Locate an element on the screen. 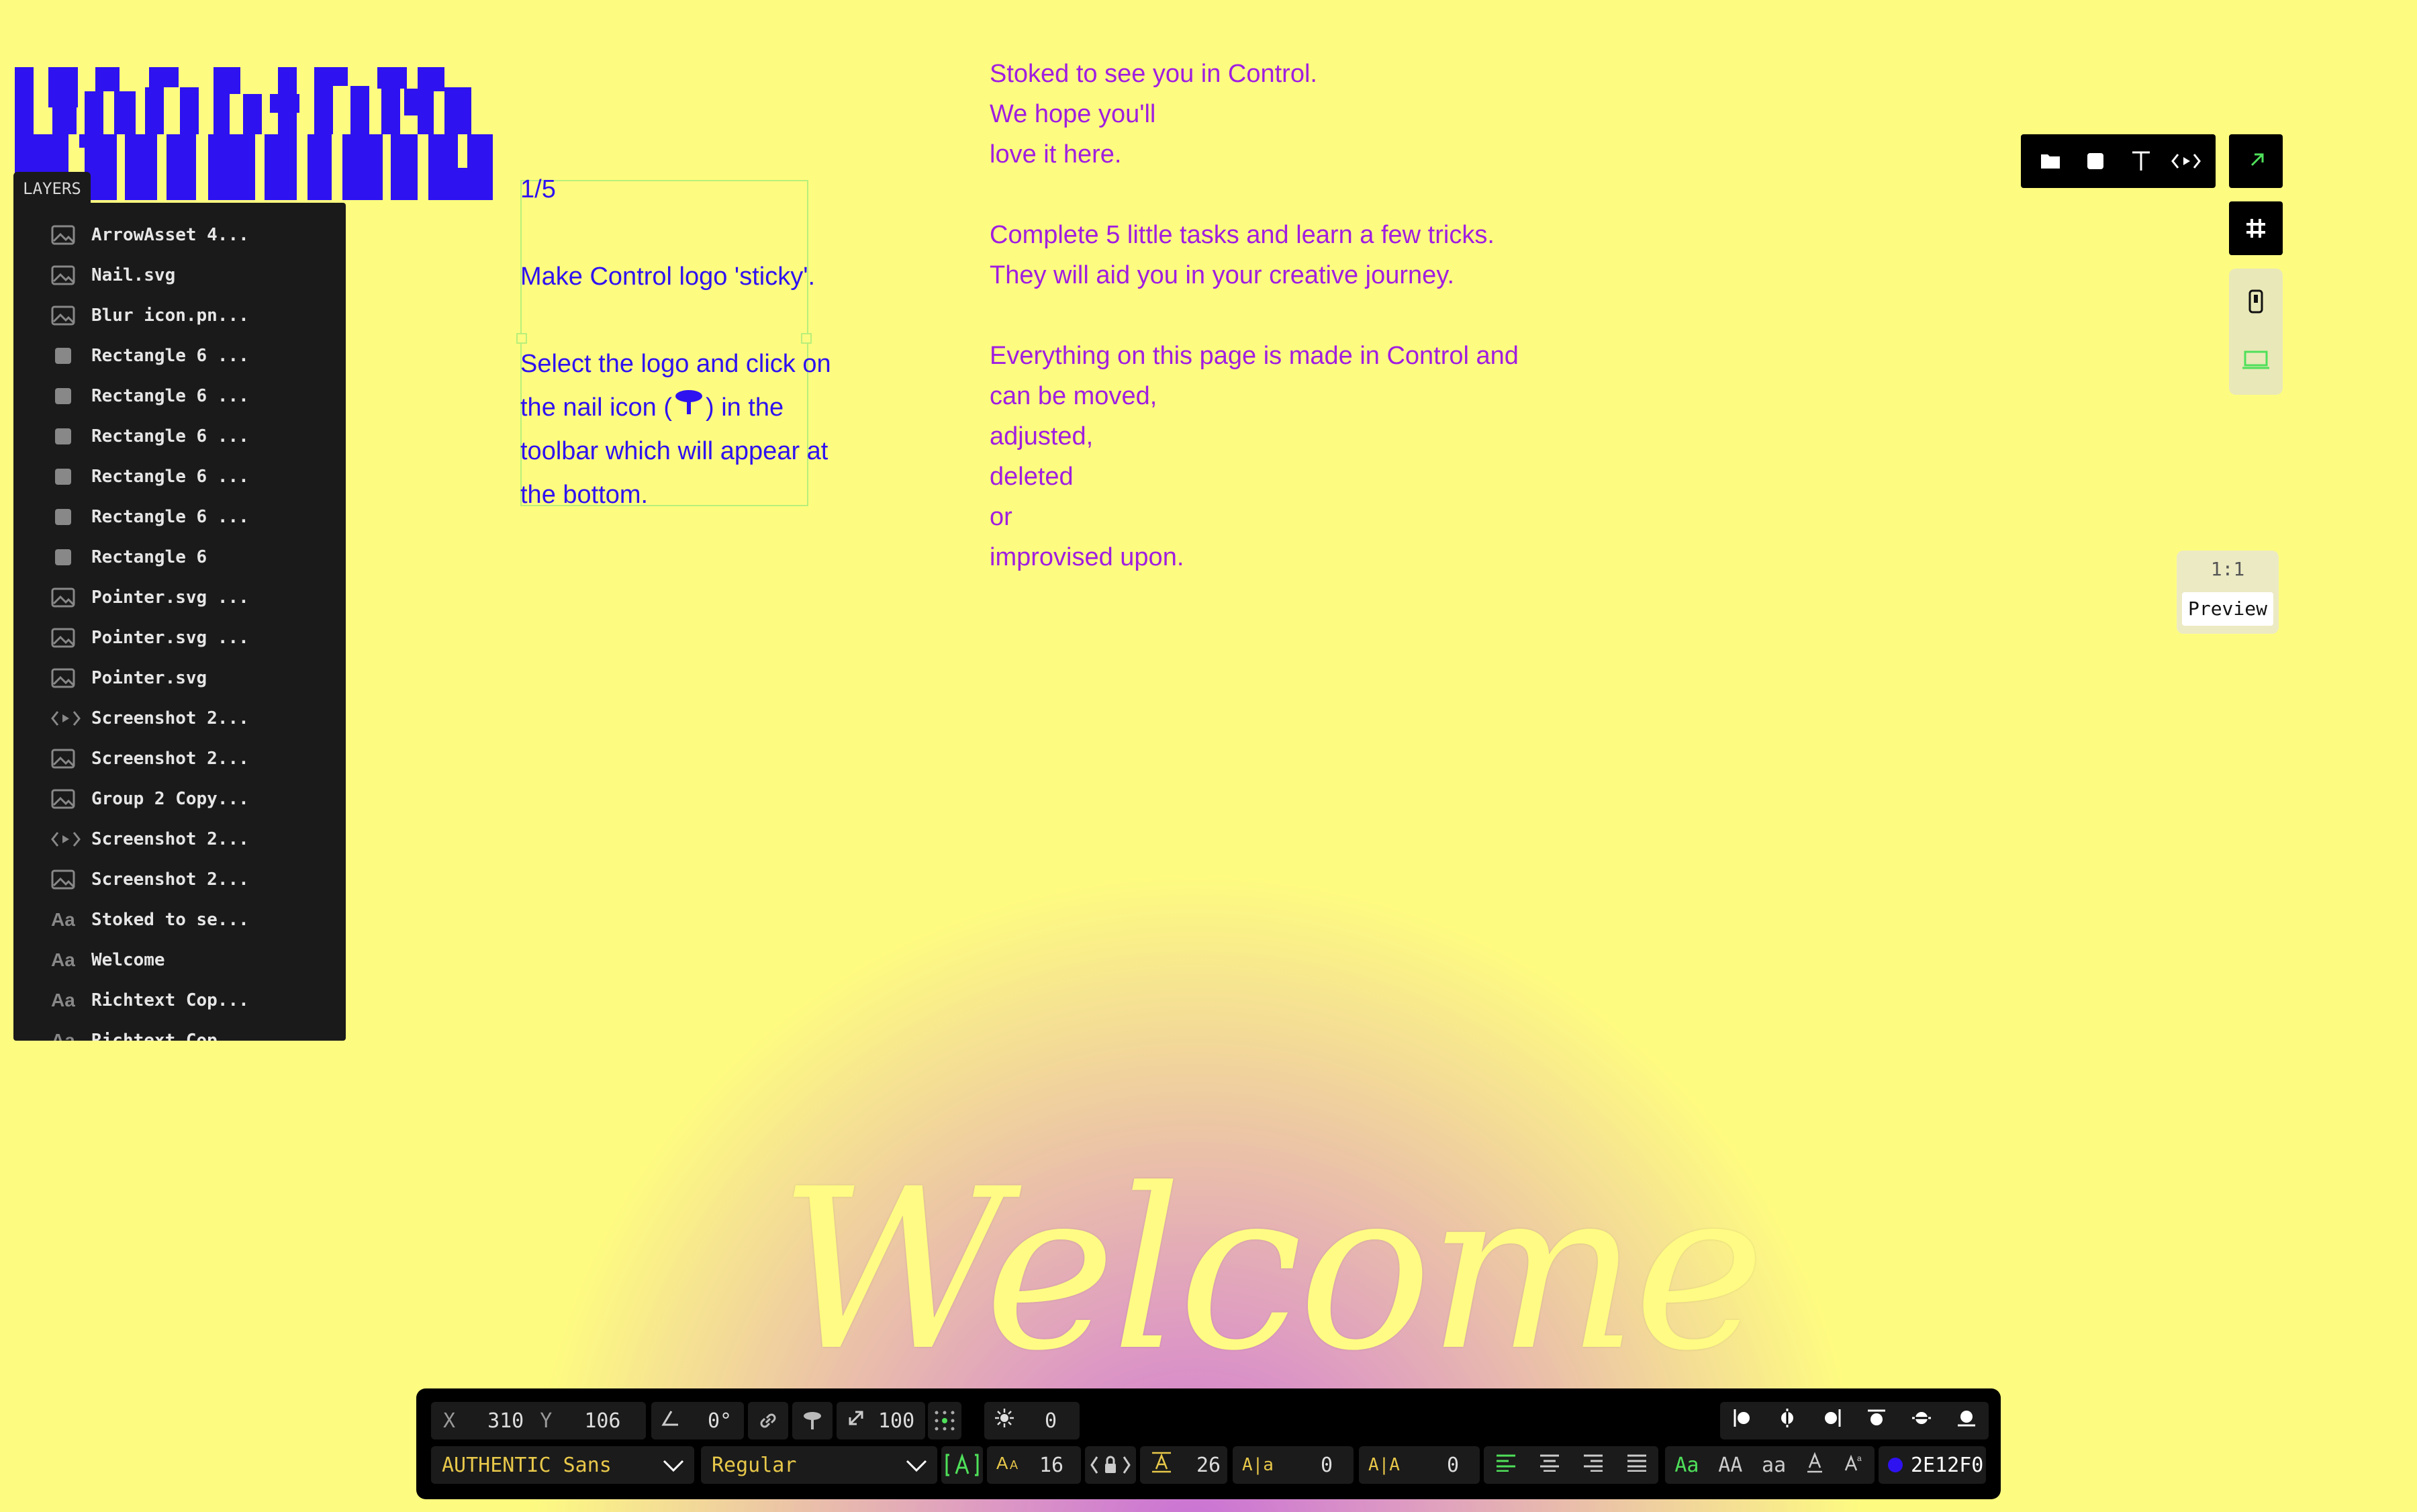 This screenshot has height=1512, width=2417. preview-panel: 1:1 Preview is located at coordinates (2228, 592).